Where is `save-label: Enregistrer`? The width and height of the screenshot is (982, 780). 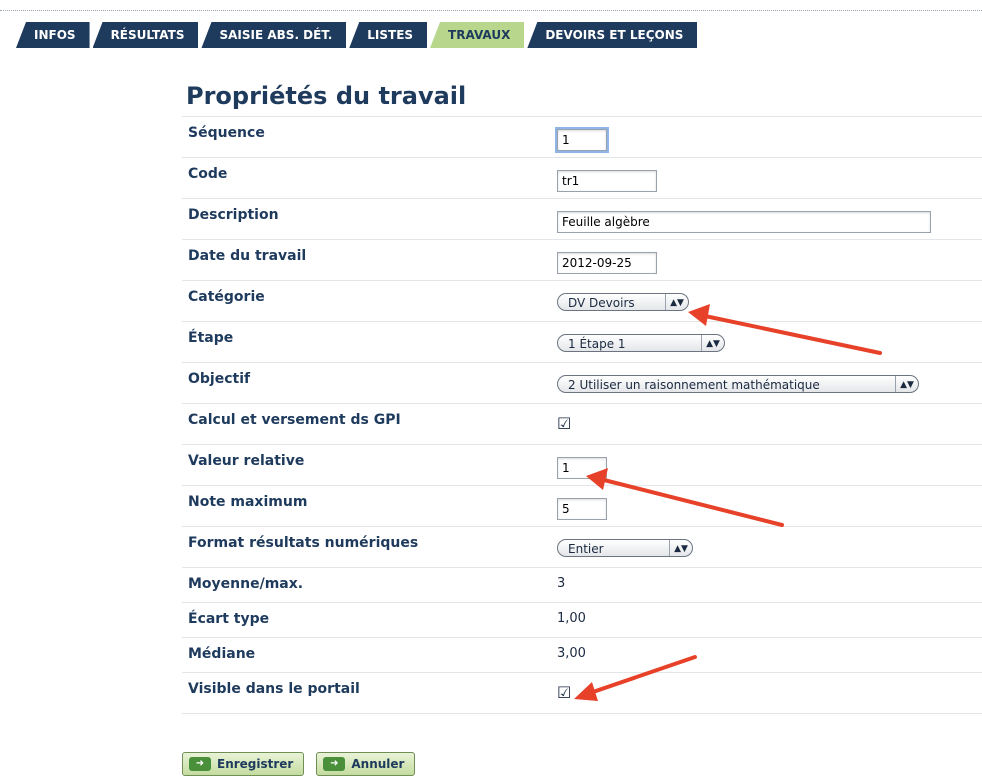
save-label: Enregistrer is located at coordinates (255, 764).